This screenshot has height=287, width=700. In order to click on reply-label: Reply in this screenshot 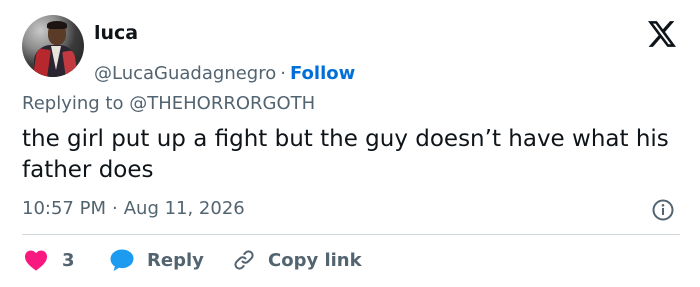, I will do `click(175, 260)`.